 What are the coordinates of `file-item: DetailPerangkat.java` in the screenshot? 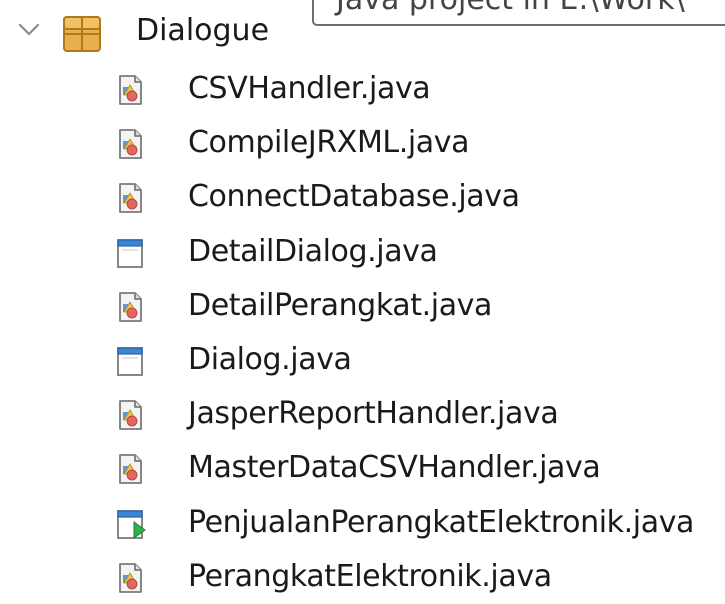 It's located at (362, 306).